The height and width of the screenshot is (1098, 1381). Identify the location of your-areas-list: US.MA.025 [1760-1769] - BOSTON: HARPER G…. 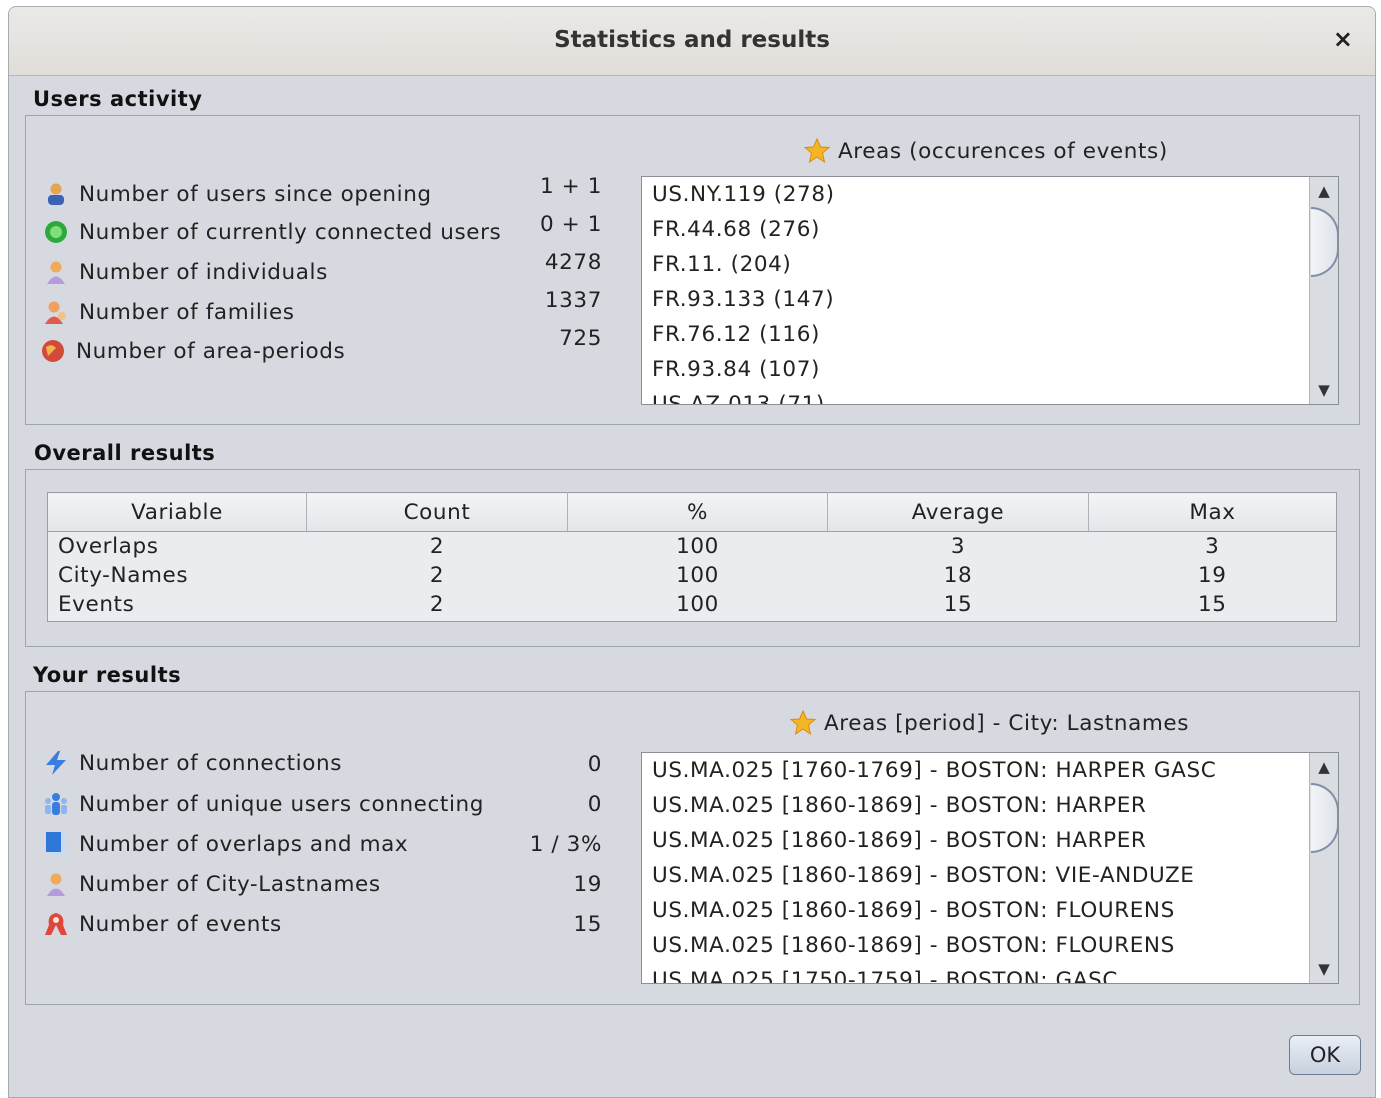
(990, 868).